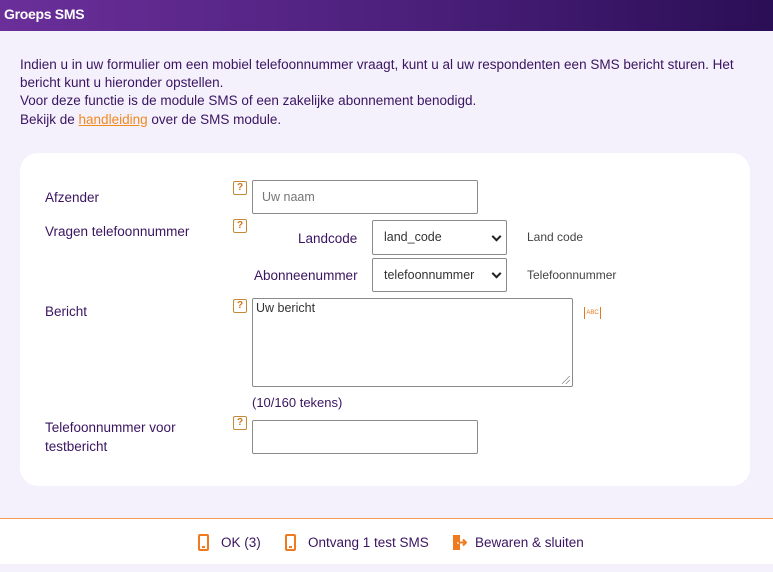  I want to click on message-counter: (10/160 tekens), so click(297, 402).